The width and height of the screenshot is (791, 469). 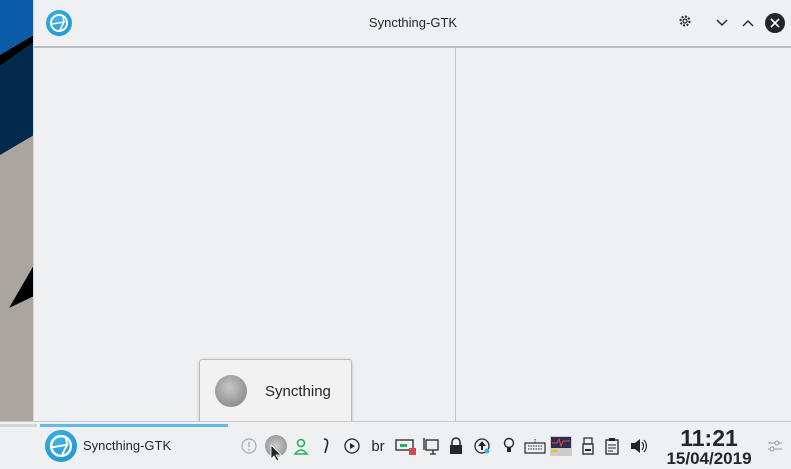 I want to click on lock-icon, so click(x=456, y=446).